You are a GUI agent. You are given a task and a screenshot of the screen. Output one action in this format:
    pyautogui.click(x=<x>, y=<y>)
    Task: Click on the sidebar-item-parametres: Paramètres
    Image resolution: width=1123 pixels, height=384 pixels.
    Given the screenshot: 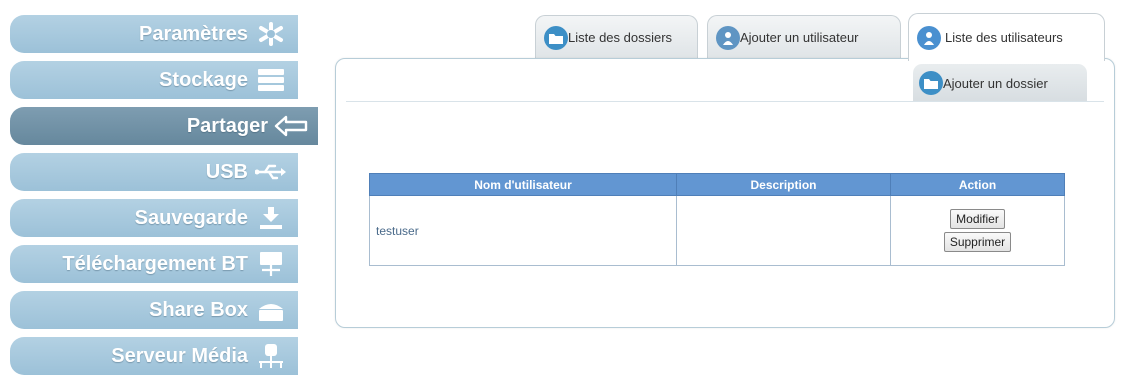 What is the action you would take?
    pyautogui.click(x=154, y=34)
    